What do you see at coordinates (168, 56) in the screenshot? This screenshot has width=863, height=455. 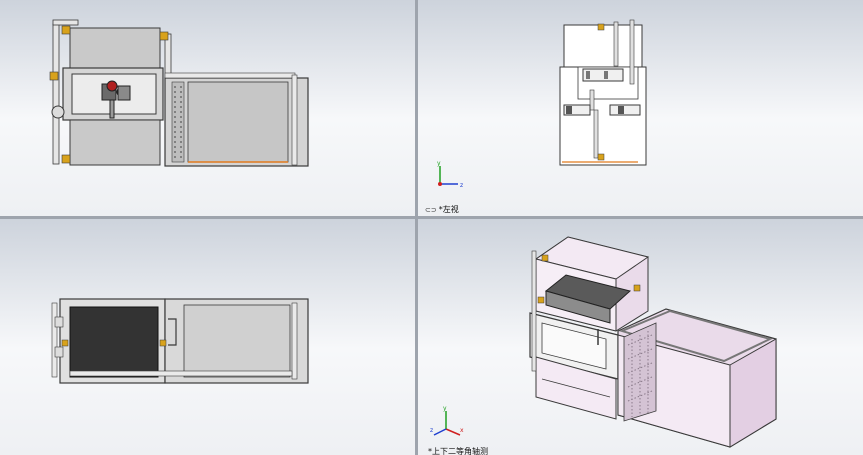 I see `right-riser-pipe` at bounding box center [168, 56].